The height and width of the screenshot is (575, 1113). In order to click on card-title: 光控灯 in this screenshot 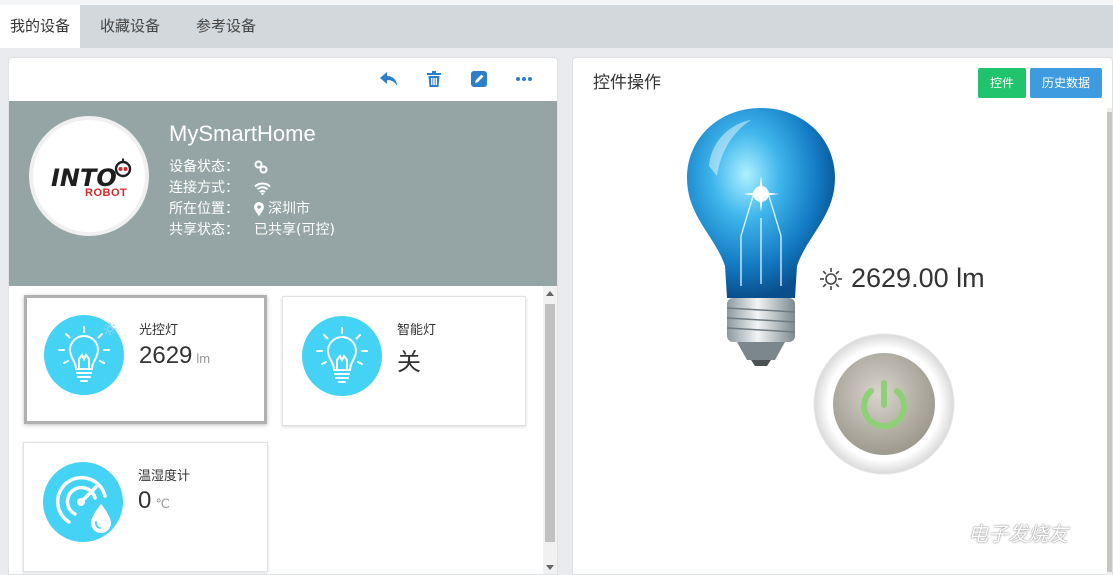, I will do `click(159, 330)`.